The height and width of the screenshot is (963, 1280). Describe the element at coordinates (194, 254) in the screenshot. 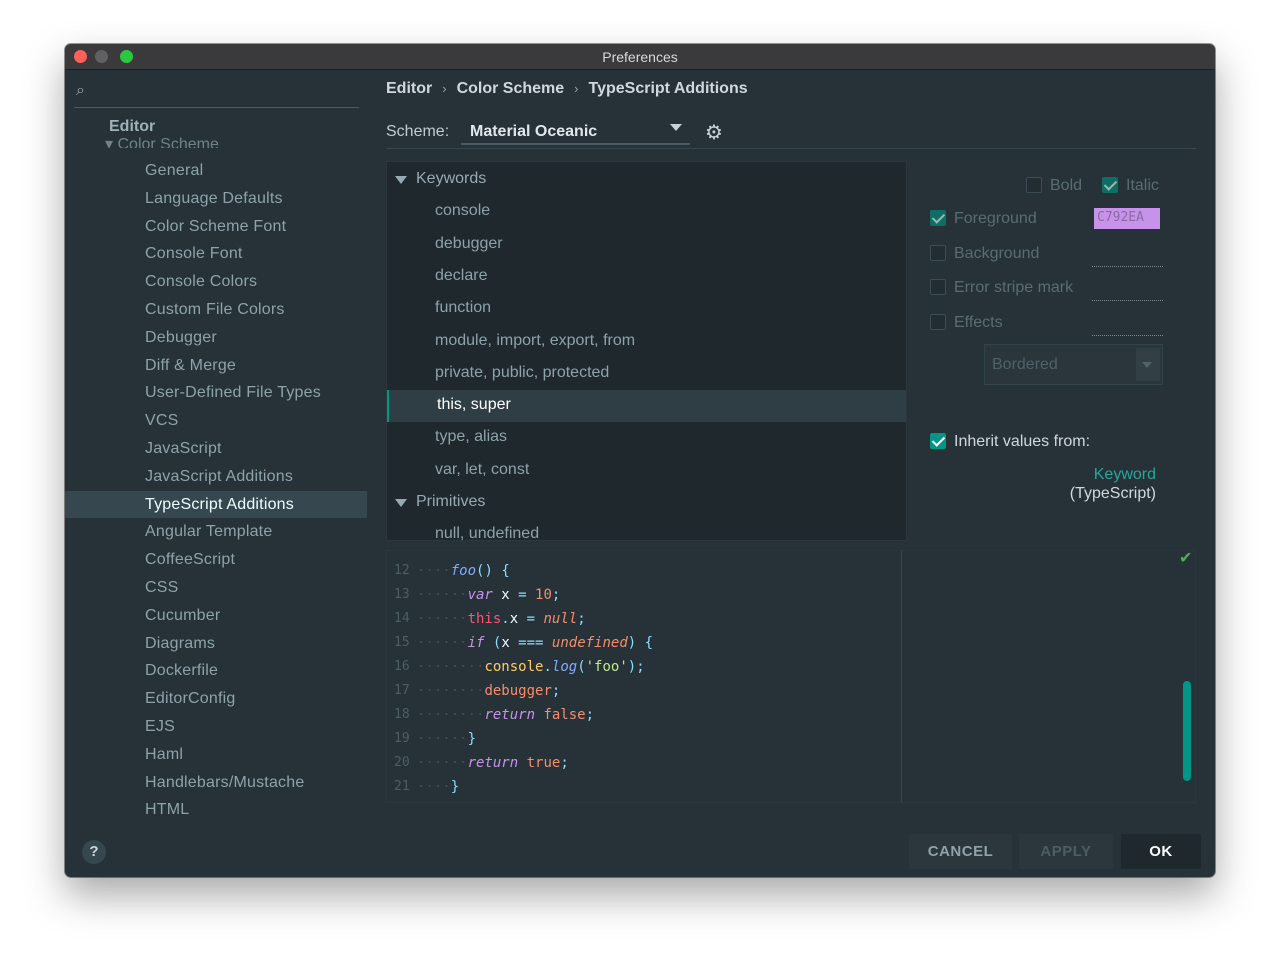

I see `sidebar-item-console-font: Console Font` at that location.